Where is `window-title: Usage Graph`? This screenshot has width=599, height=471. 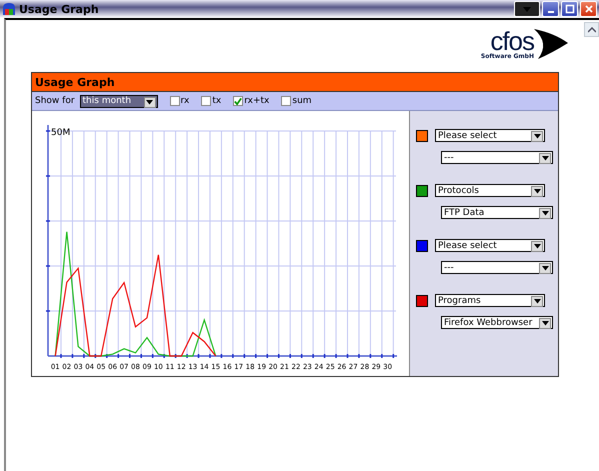 window-title: Usage Graph is located at coordinates (59, 9).